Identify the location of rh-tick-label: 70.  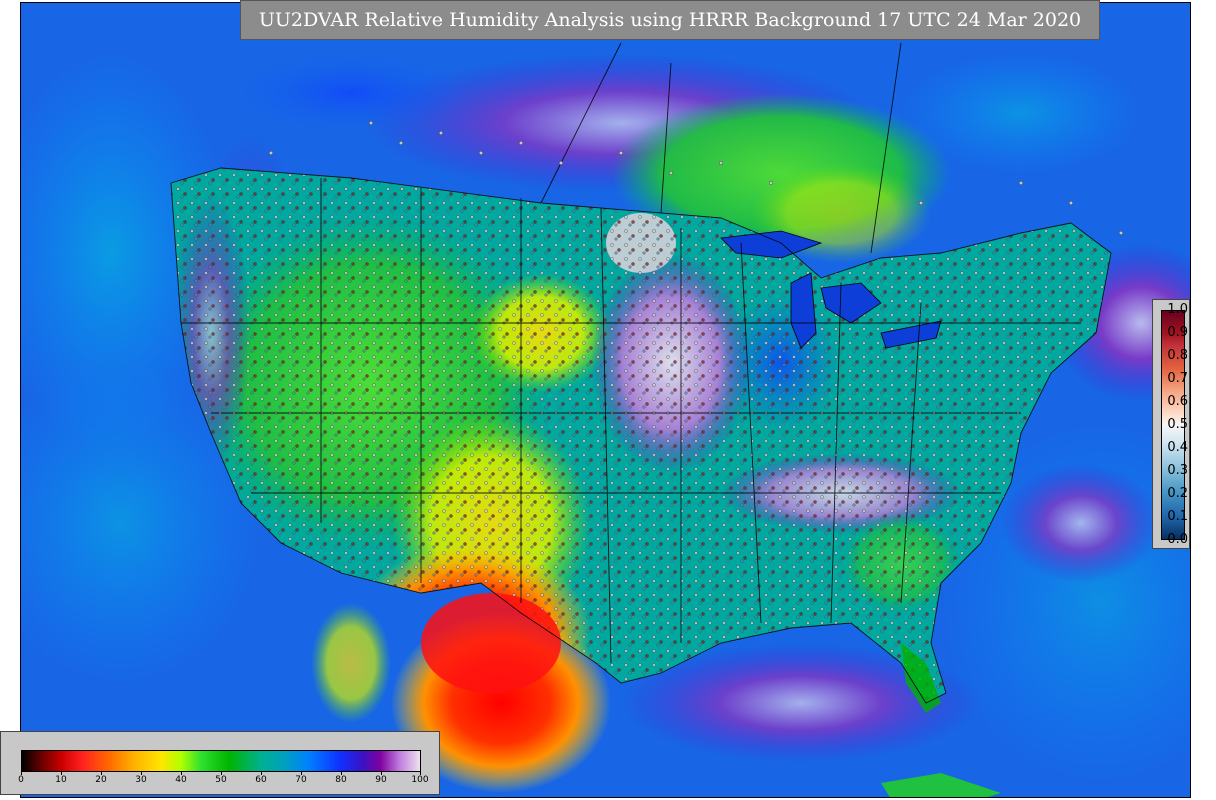
(301, 780).